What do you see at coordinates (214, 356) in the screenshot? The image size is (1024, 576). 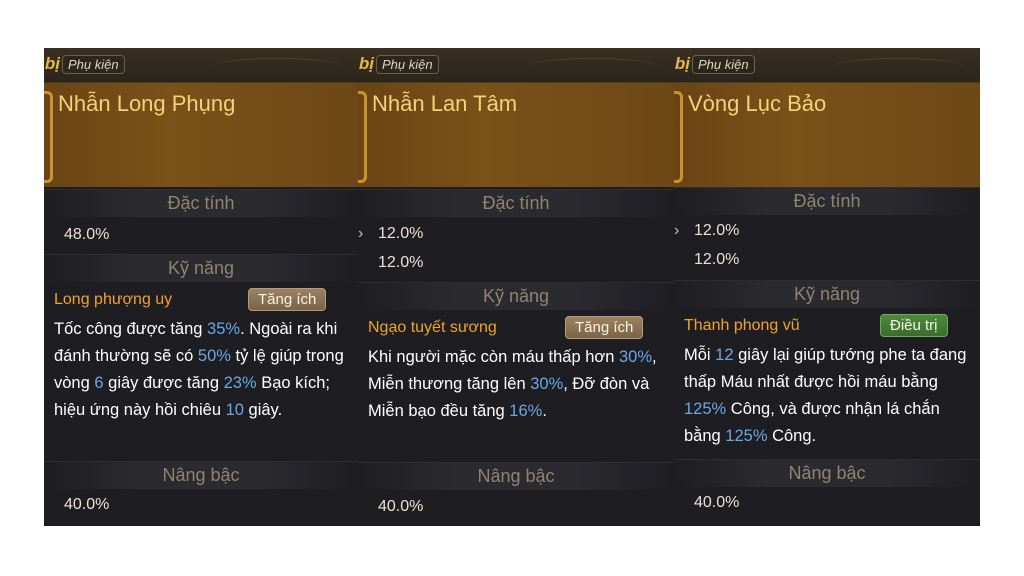 I see `highlight-value: 50%` at bounding box center [214, 356].